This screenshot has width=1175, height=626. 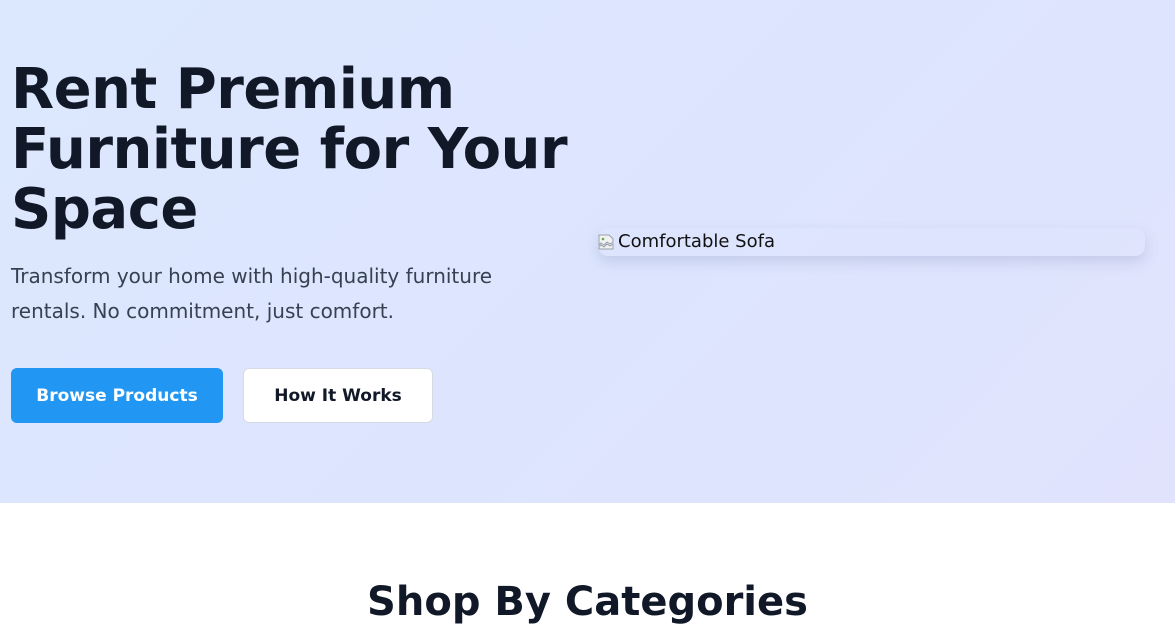 I want to click on categories-section-title: Shop By Categories, so click(x=587, y=602).